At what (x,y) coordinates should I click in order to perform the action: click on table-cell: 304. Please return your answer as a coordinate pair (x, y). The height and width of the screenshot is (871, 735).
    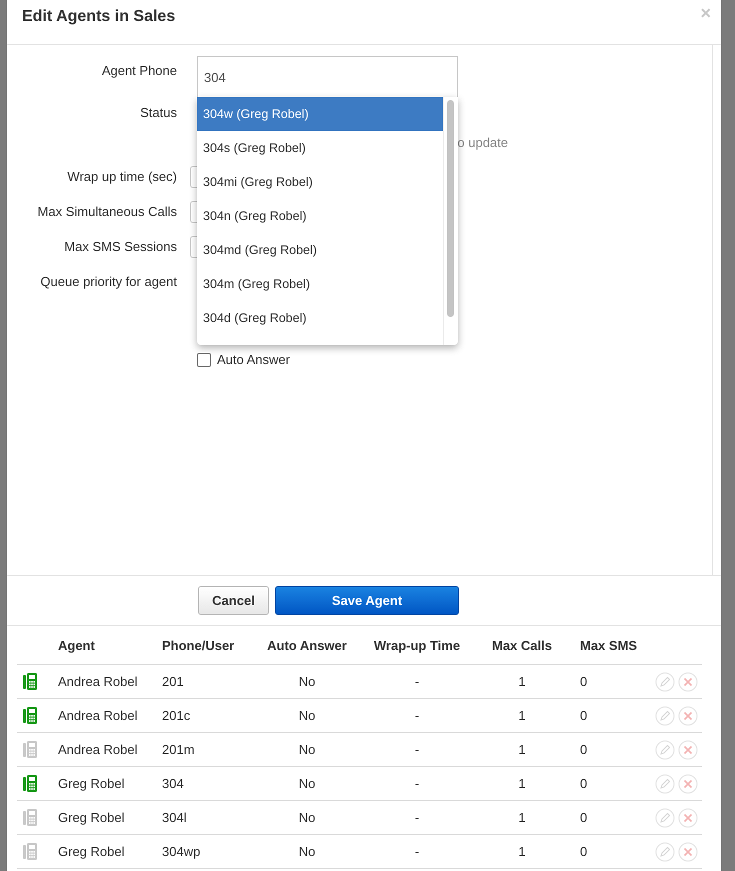
    Looking at the image, I should click on (173, 783).